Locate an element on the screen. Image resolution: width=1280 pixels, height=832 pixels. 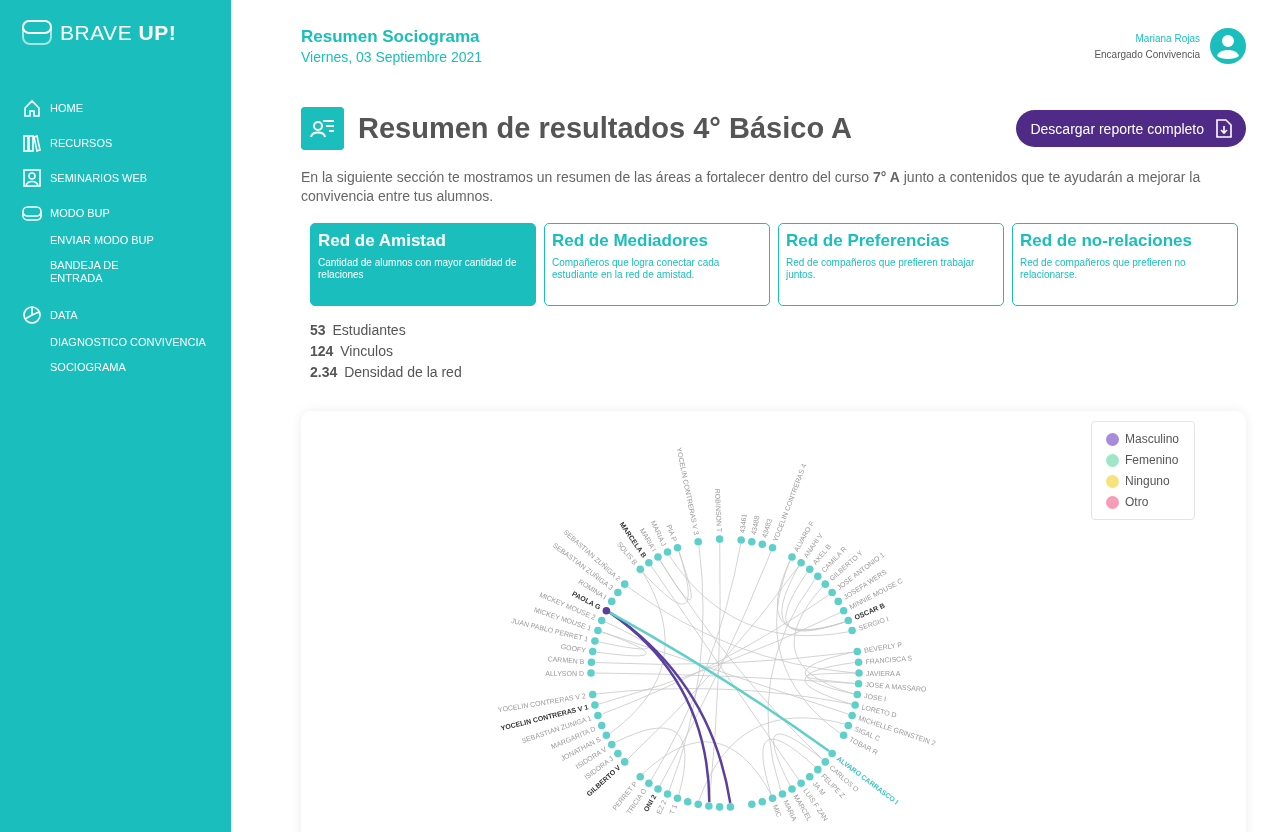
network-tab: Red de Mediadores Compañeros que logra conectar cada estudiante en la red de amistad. is located at coordinates (657, 264).